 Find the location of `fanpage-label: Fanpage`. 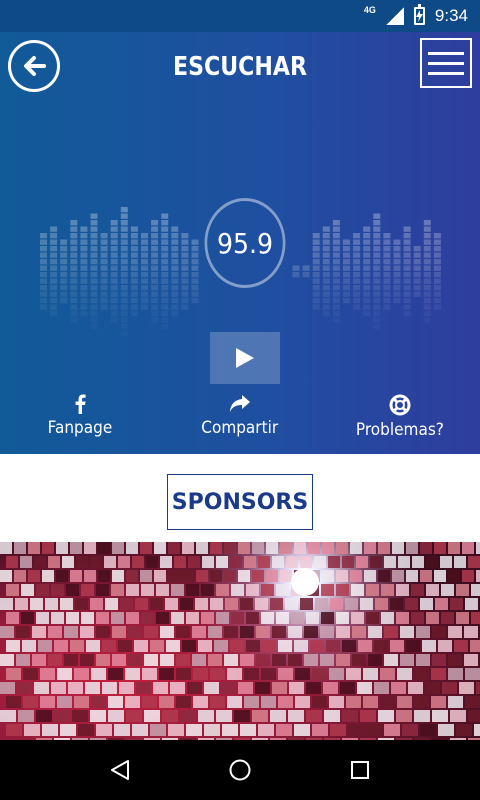

fanpage-label: Fanpage is located at coordinates (80, 428).